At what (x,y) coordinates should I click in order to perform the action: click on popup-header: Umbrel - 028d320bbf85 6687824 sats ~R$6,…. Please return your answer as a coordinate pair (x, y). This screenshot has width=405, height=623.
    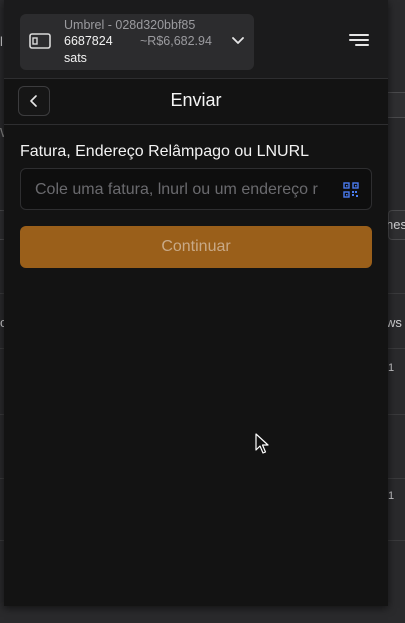
    Looking at the image, I should click on (196, 39).